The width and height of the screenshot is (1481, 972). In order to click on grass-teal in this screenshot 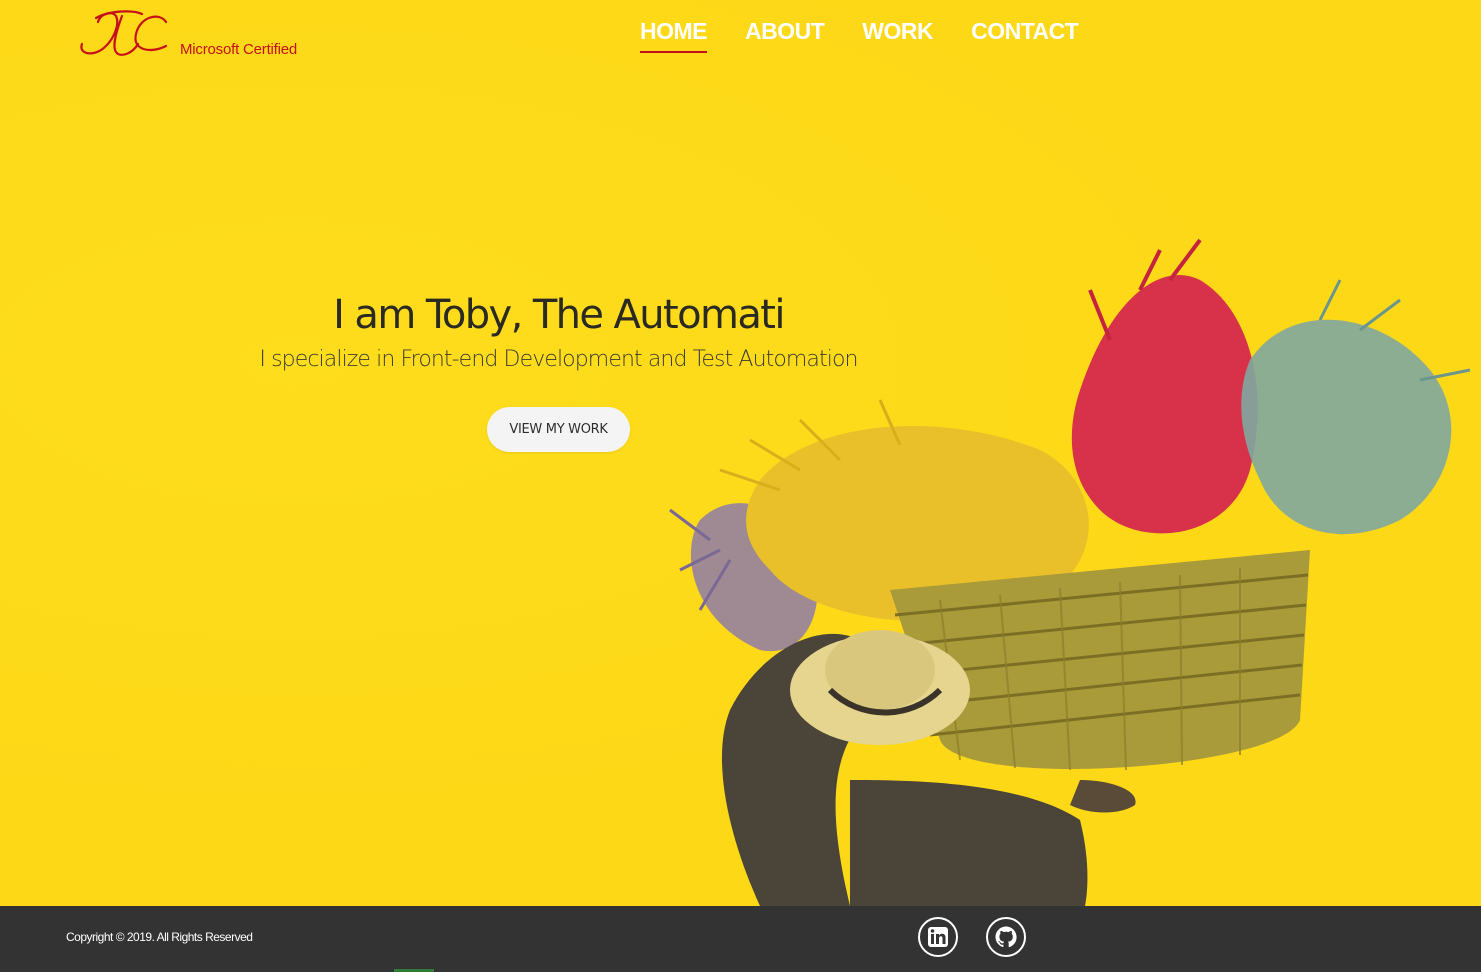, I will do `click(1356, 407)`.